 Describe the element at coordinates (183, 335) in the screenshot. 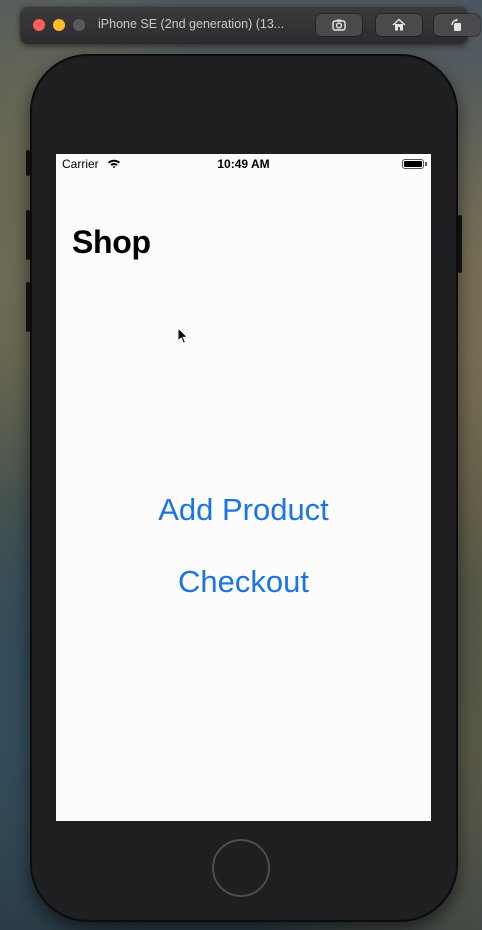

I see `mouse-cursor-icon` at that location.